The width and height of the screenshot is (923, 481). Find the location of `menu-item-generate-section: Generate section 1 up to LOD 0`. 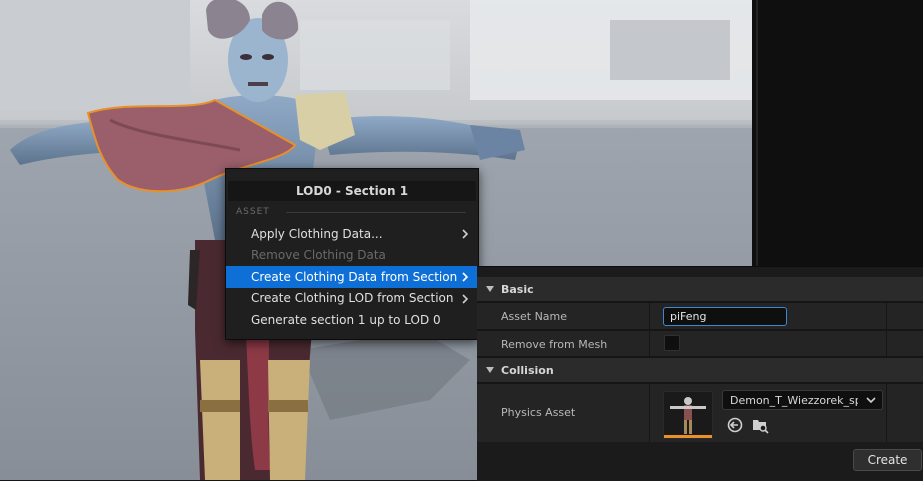

menu-item-generate-section: Generate section 1 up to LOD 0 is located at coordinates (352, 320).